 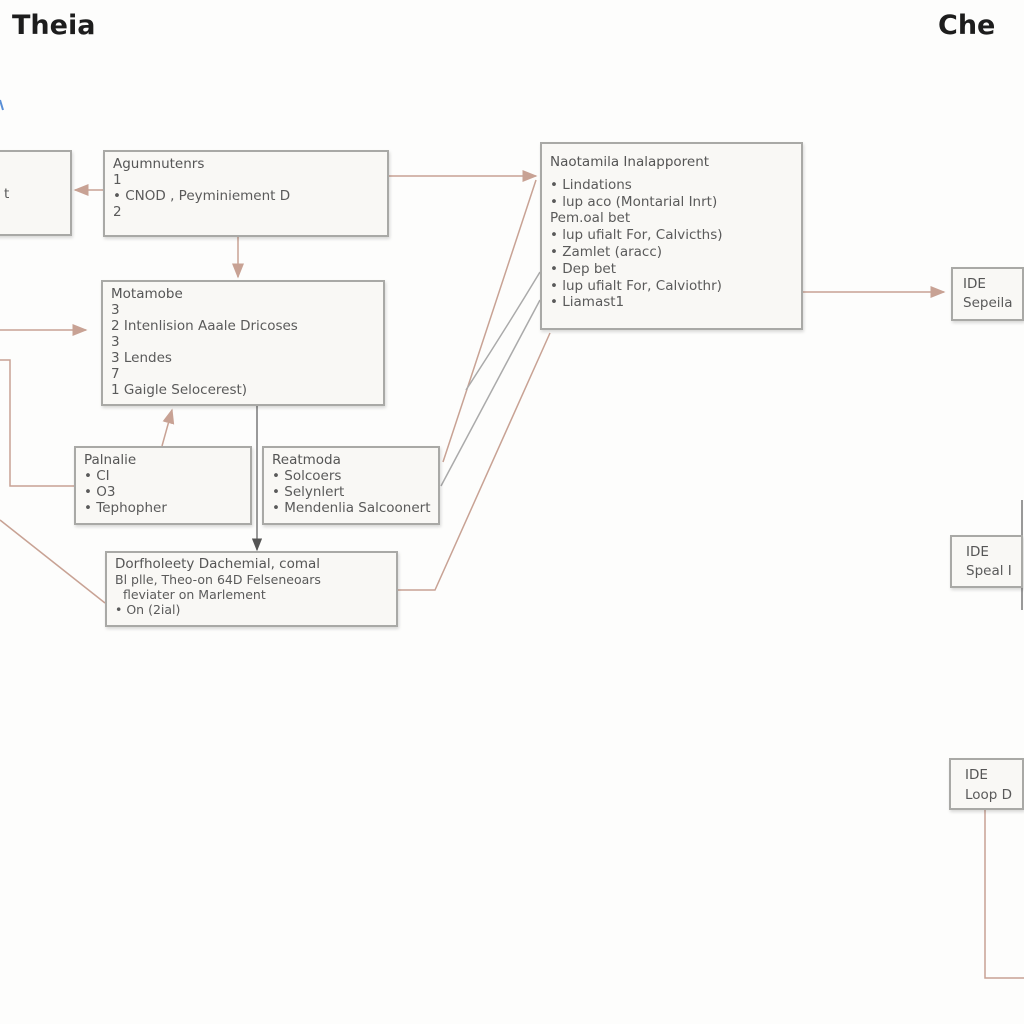 What do you see at coordinates (308, 492) in the screenshot?
I see `box-line: • Selynlert` at bounding box center [308, 492].